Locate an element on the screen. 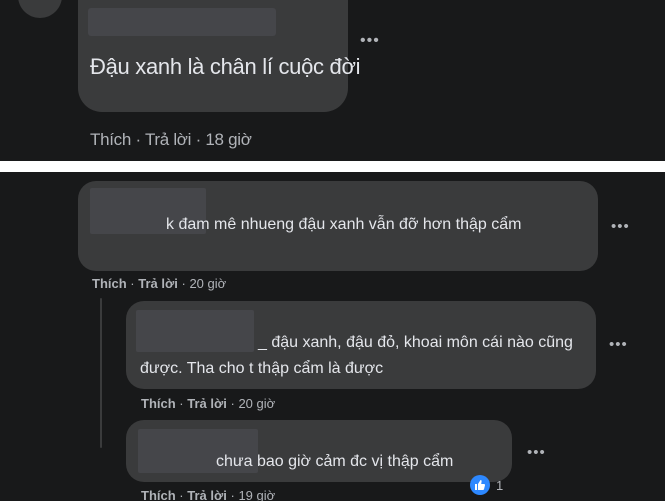 This screenshot has height=501, width=665. thumbs-up-icon is located at coordinates (480, 485).